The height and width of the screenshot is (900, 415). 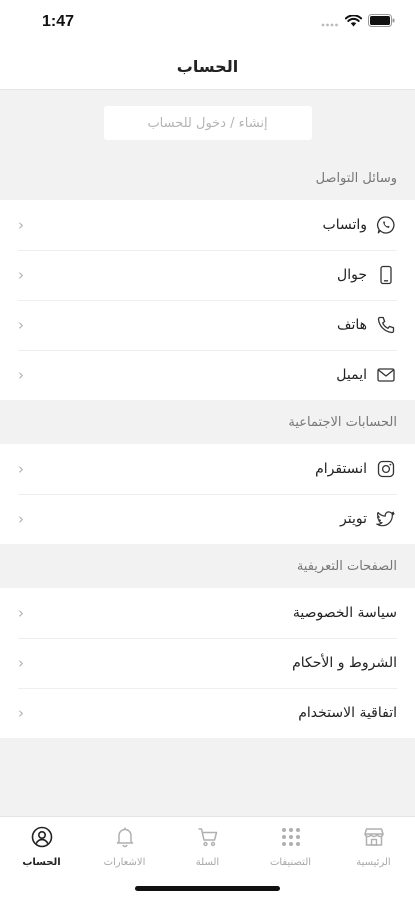 What do you see at coordinates (344, 663) in the screenshot?
I see `row-label: الشروط و الأحكام` at bounding box center [344, 663].